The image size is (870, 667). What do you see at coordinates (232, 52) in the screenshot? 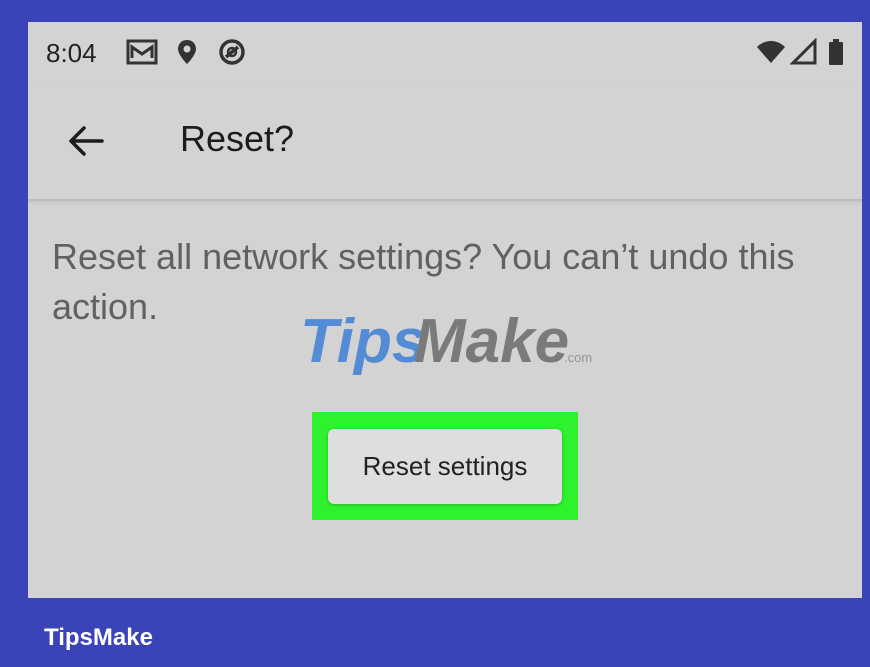
I see `sync-icon` at bounding box center [232, 52].